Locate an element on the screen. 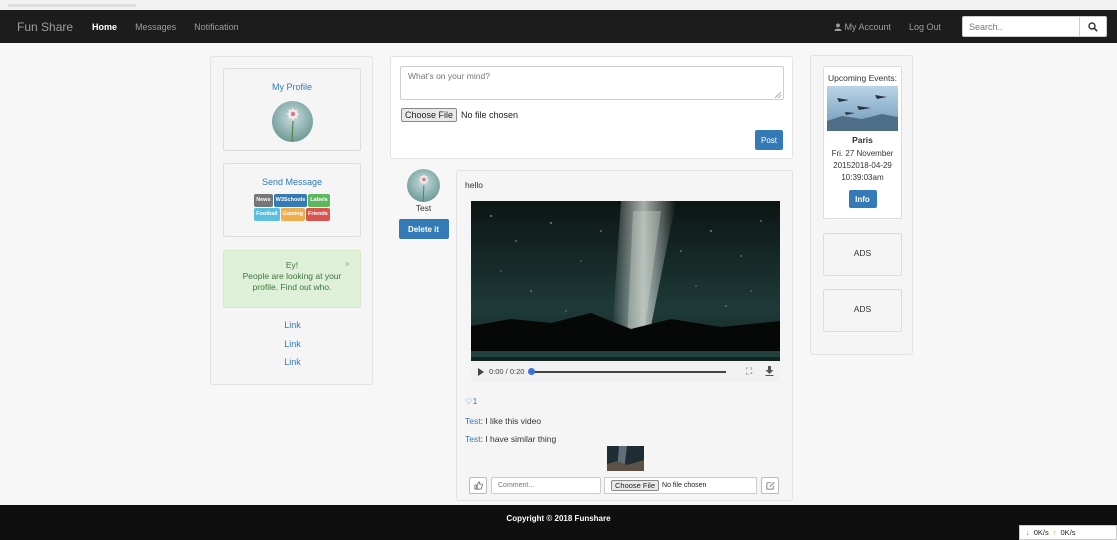 This screenshot has height=540, width=1117. upload-speed: 0K/s is located at coordinates (1068, 532).